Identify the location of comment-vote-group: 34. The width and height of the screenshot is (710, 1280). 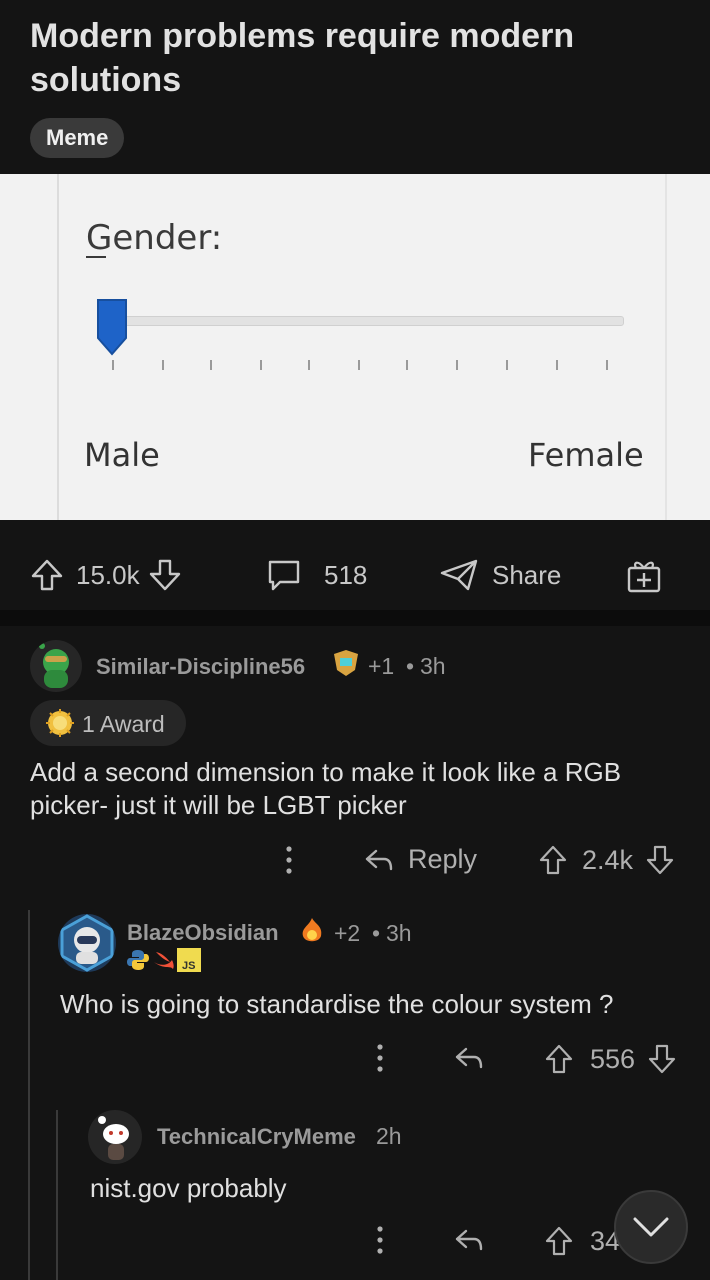
(582, 1241).